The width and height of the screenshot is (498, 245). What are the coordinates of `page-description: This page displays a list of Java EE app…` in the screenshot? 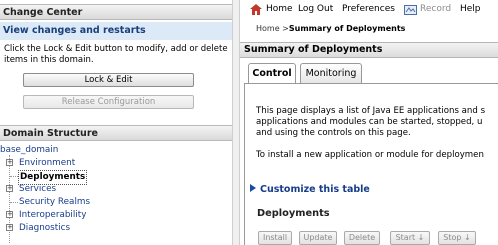 It's located at (376, 122).